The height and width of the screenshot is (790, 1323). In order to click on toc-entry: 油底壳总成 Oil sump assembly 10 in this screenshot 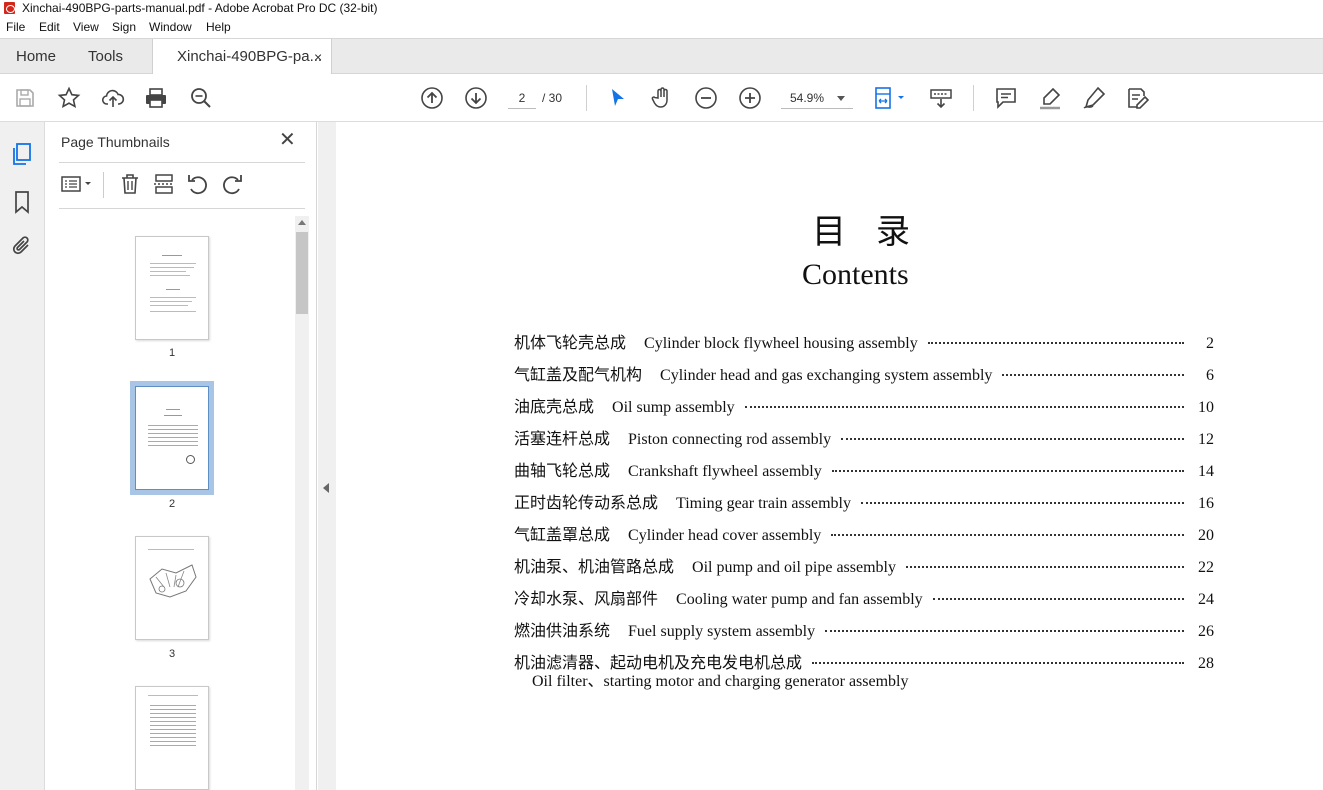, I will do `click(864, 404)`.